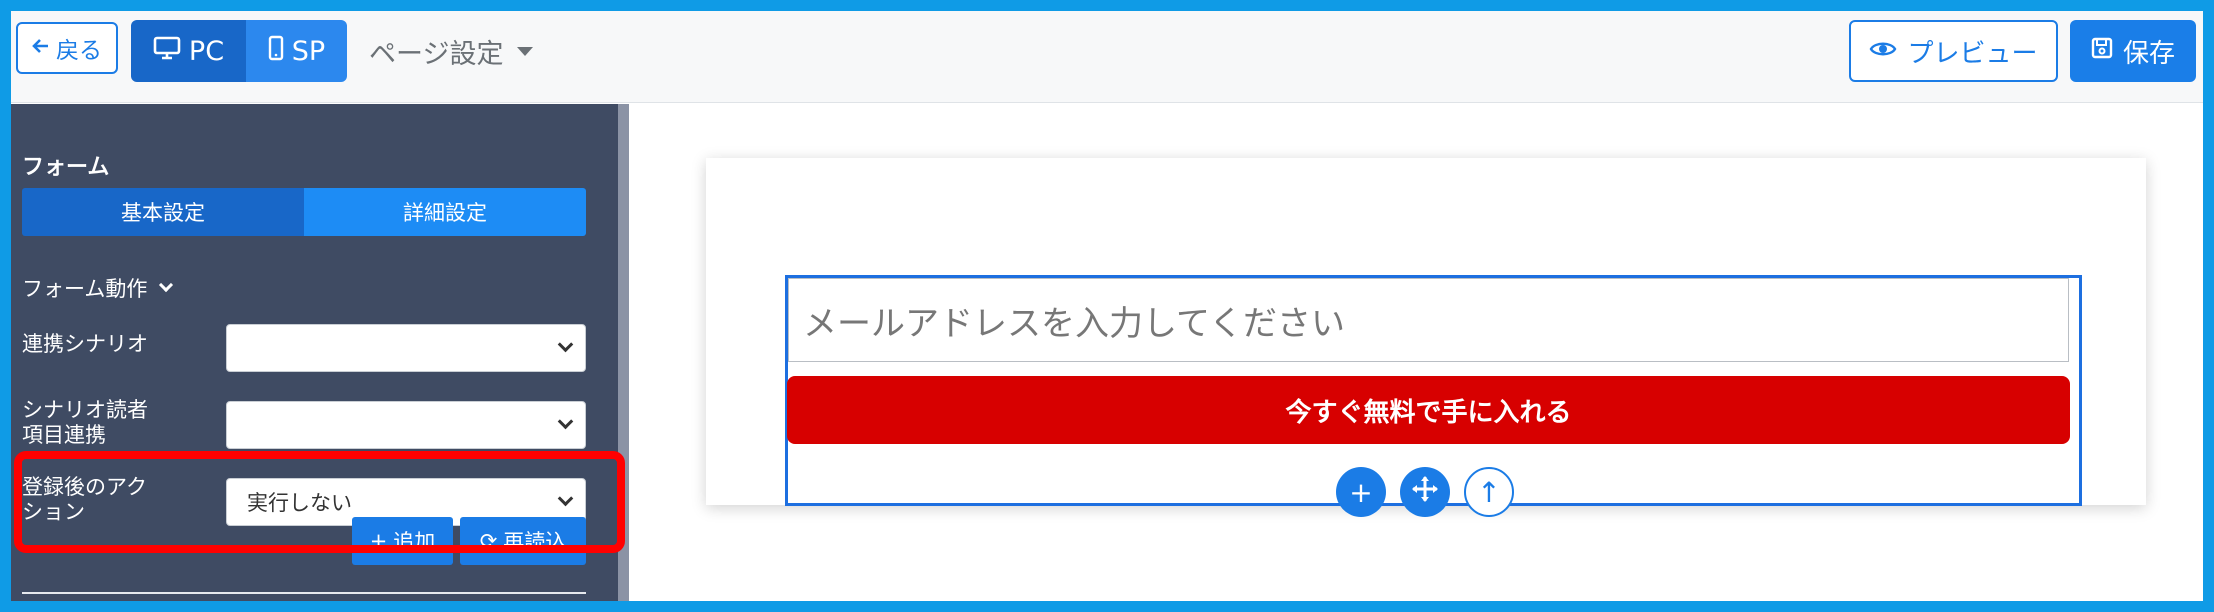 The width and height of the screenshot is (2214, 612). Describe the element at coordinates (1883, 51) in the screenshot. I see `eye-icon` at that location.